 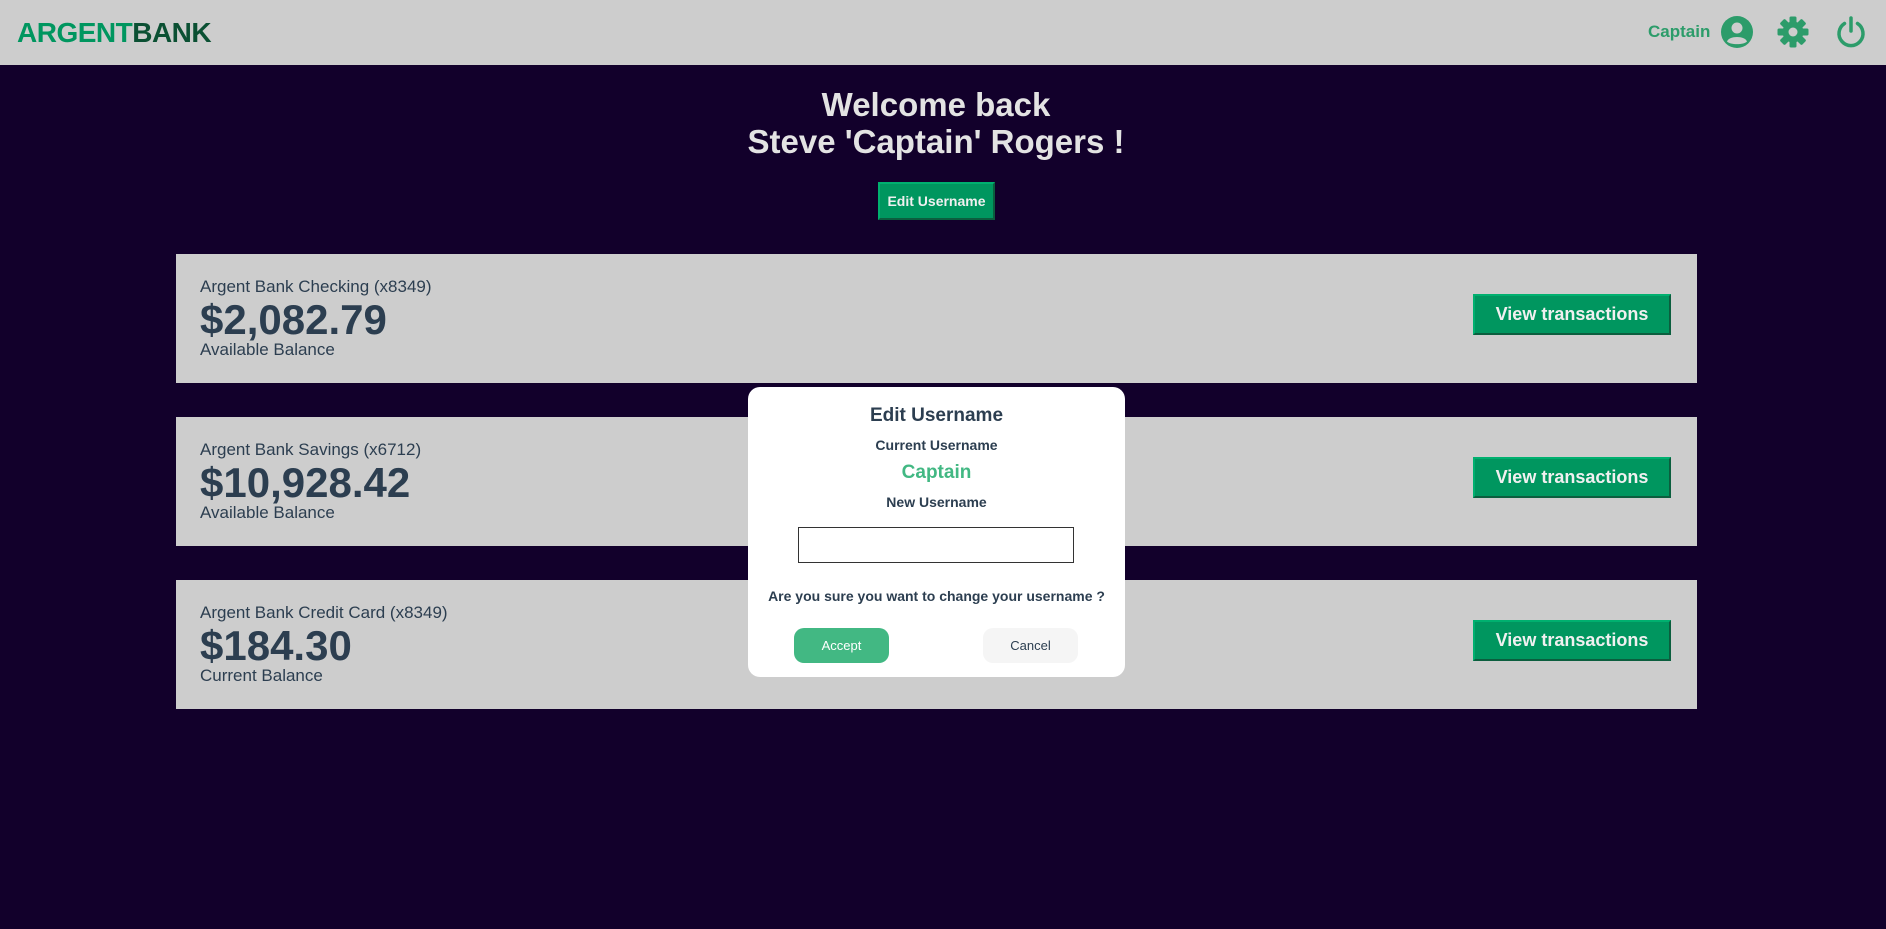 I want to click on logo-bank-text: BANK, so click(x=172, y=32).